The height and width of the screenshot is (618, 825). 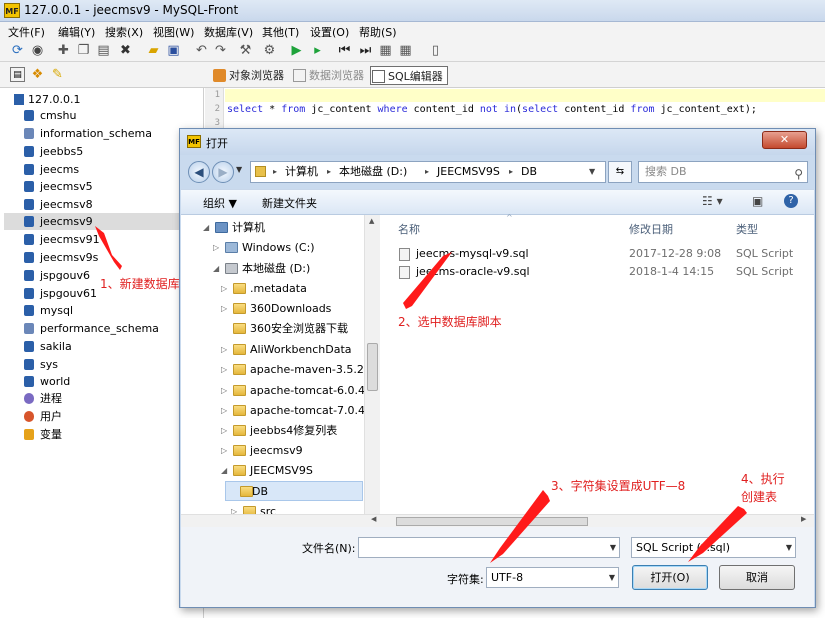 What do you see at coordinates (220, 50) in the screenshot?
I see `redo-icon: ↷` at bounding box center [220, 50].